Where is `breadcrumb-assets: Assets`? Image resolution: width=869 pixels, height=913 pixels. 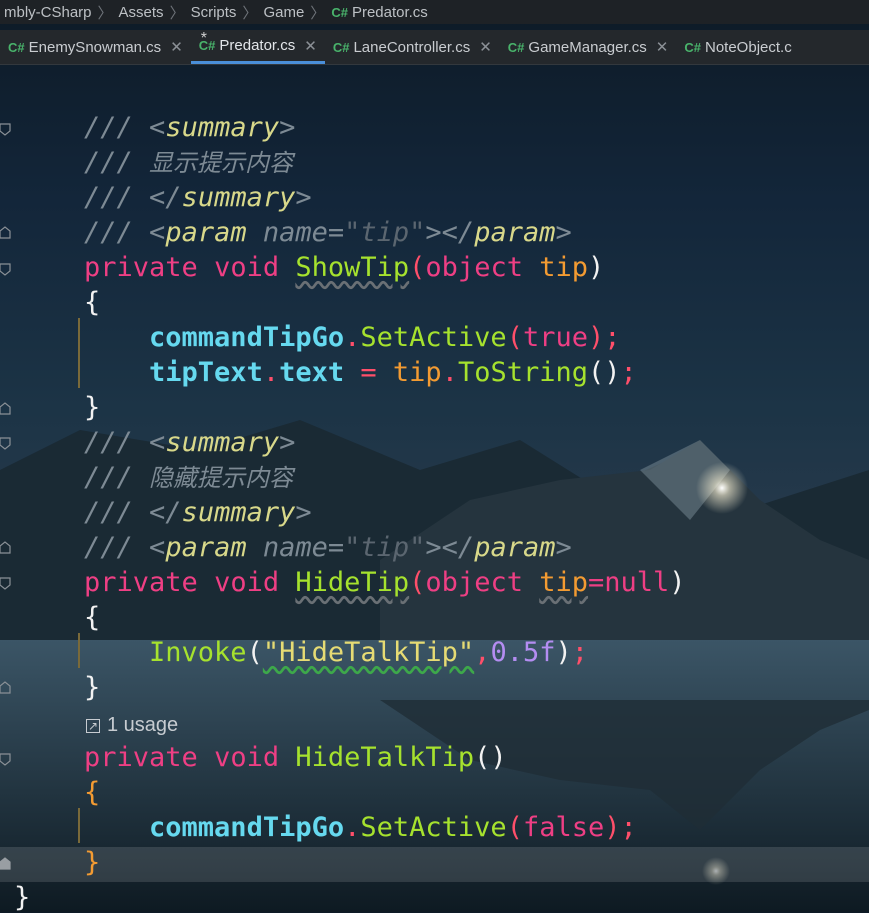
breadcrumb-assets: Assets is located at coordinates (141, 12).